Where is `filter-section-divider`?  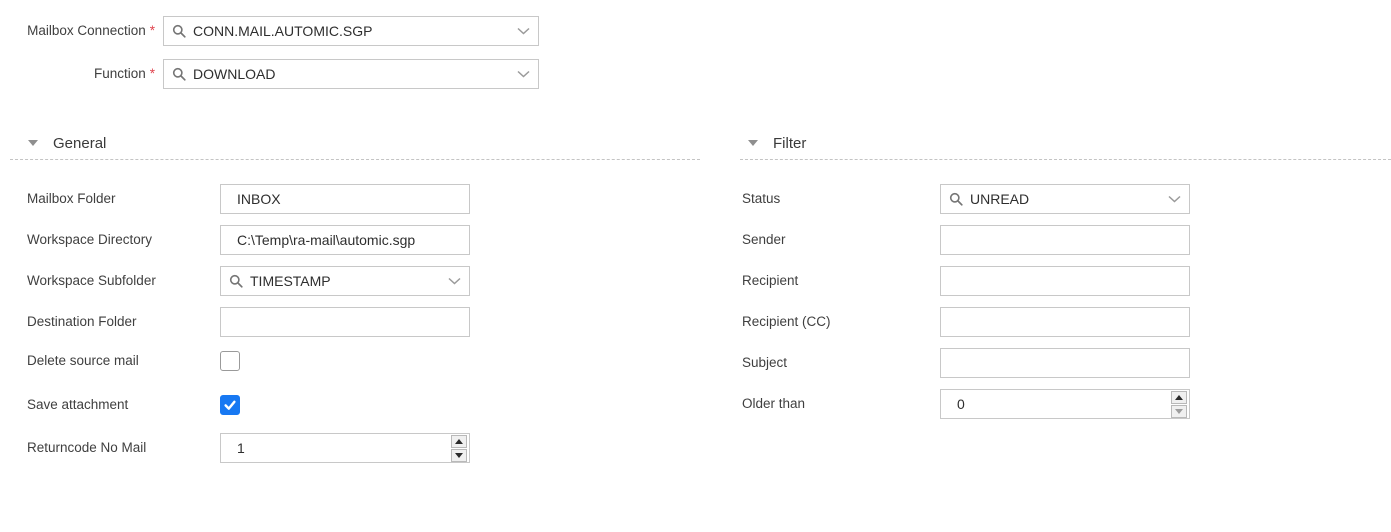 filter-section-divider is located at coordinates (1065, 159).